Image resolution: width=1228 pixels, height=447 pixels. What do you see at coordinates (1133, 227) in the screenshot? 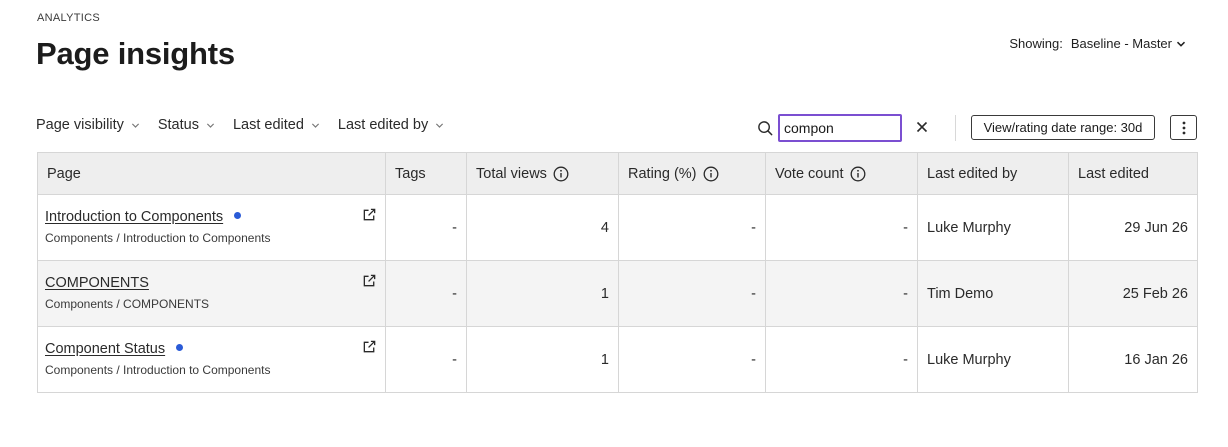
I see `edited-date-cell: 29 Jun 26` at bounding box center [1133, 227].